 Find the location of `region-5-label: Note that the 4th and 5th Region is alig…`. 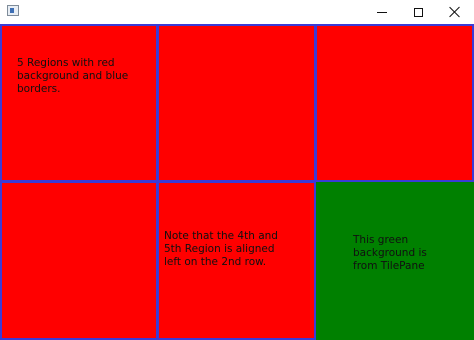

region-5-label: Note that the 4th and 5th Region is alig… is located at coordinates (221, 249).